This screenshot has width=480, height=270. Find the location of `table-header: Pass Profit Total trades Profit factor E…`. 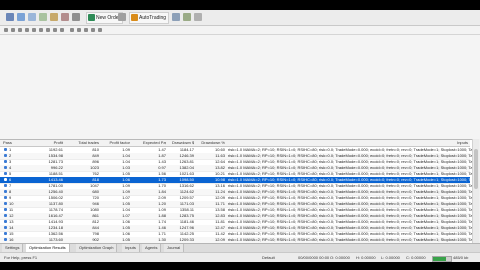

table-header: Pass Profit Total trades Profit factor E… is located at coordinates (235, 143).